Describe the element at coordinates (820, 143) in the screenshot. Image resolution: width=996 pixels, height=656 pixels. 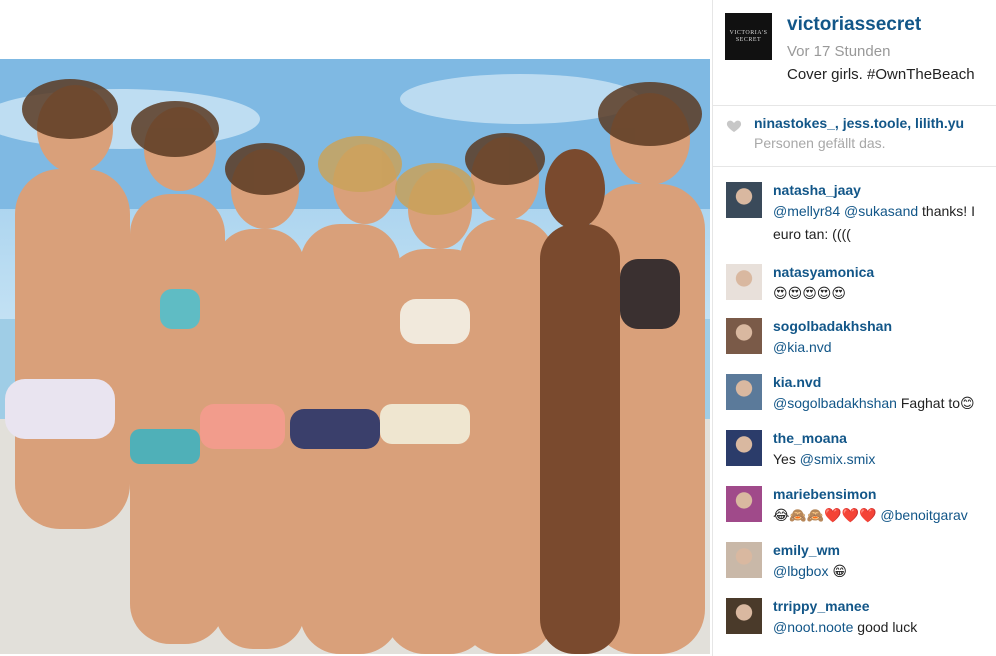
I see `likes-suffix: Personen gefällt das.` at that location.